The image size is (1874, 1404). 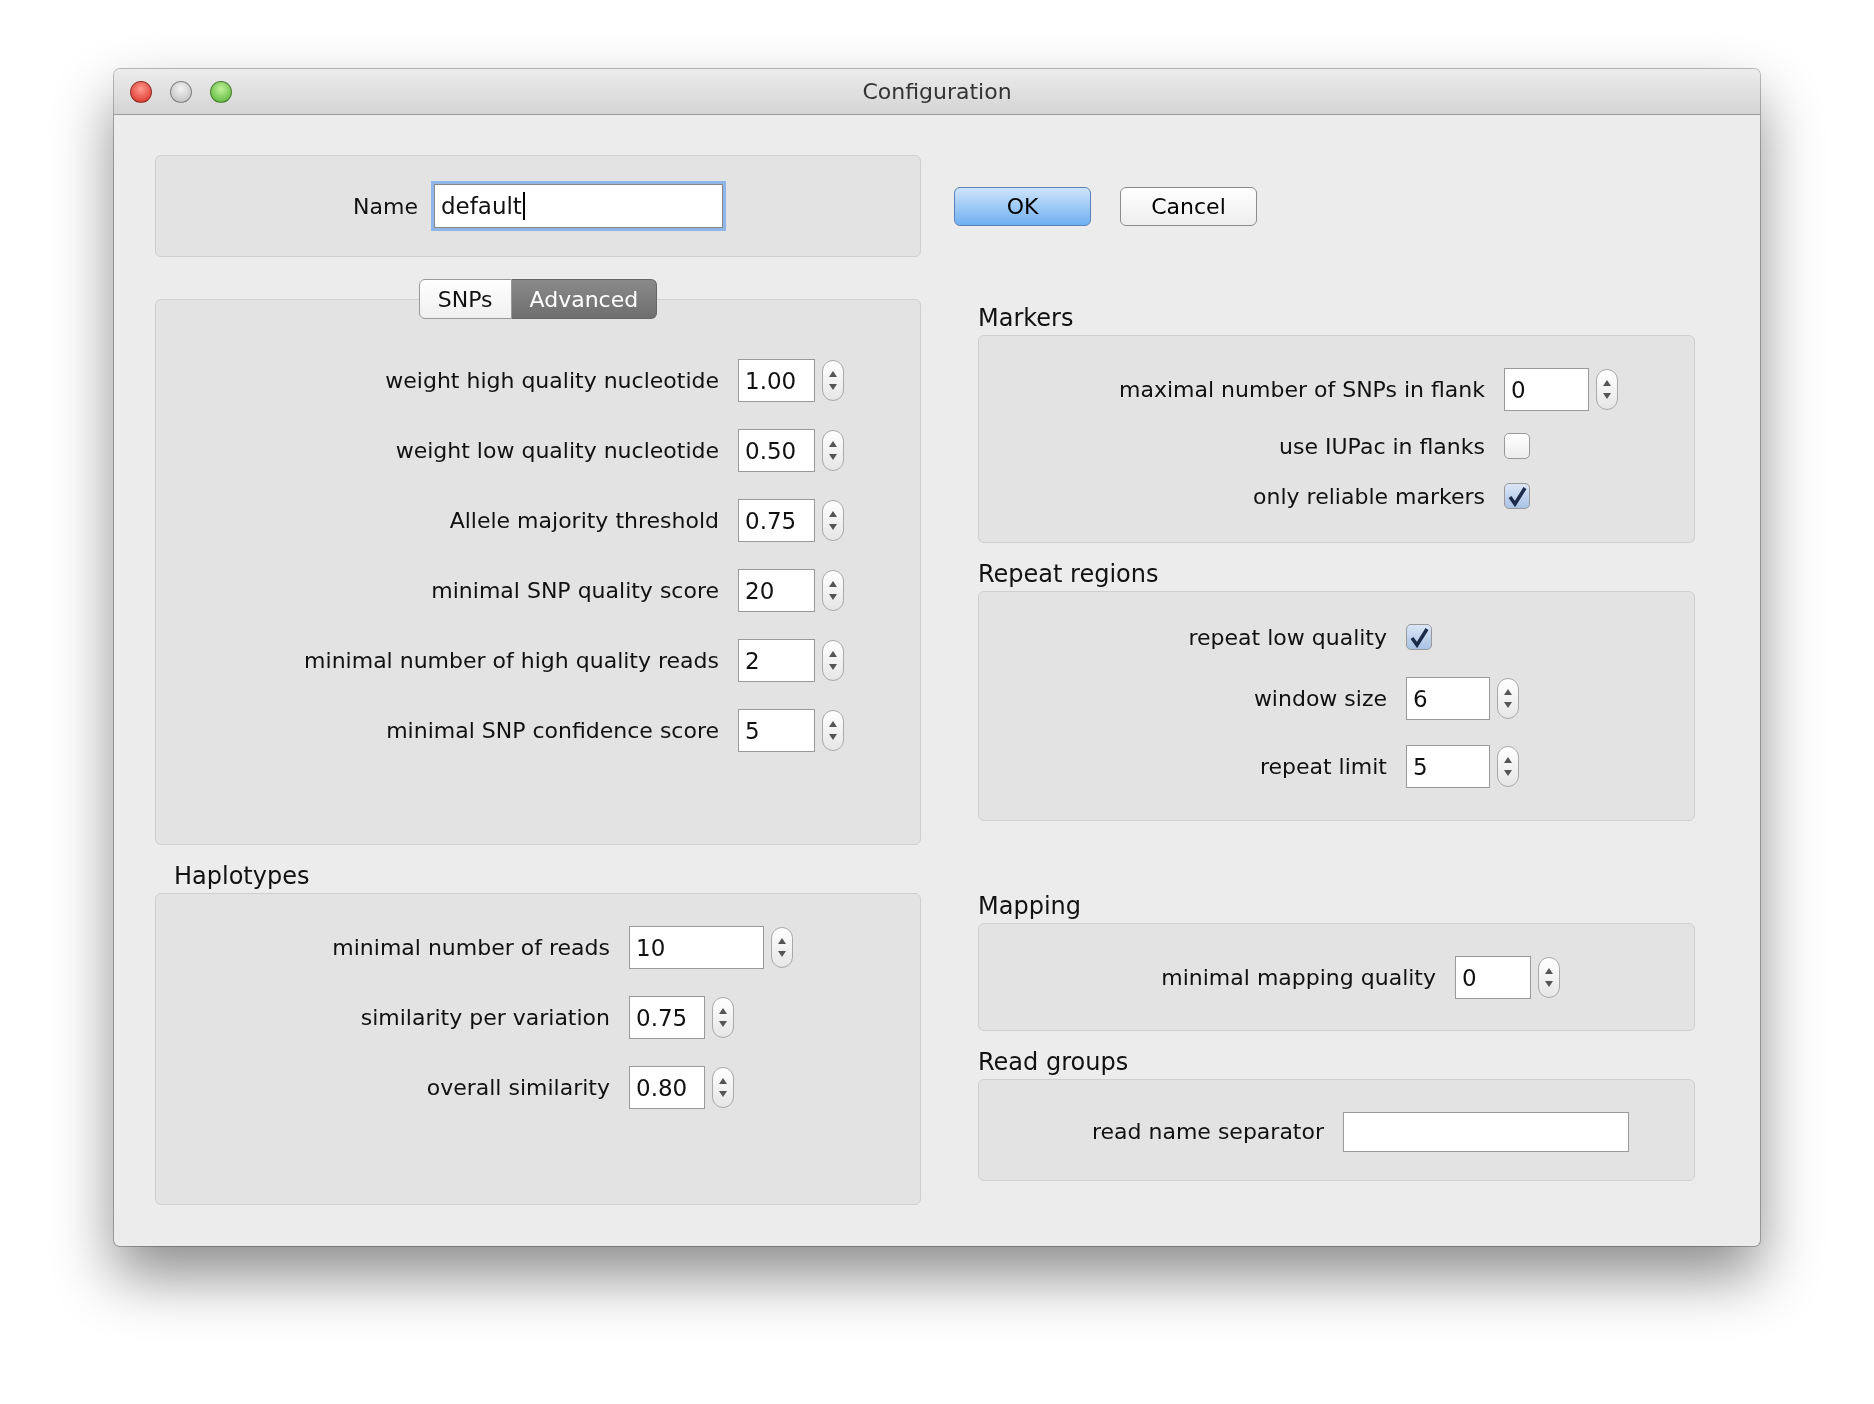 What do you see at coordinates (1026, 318) in the screenshot?
I see `group-title: Markers` at bounding box center [1026, 318].